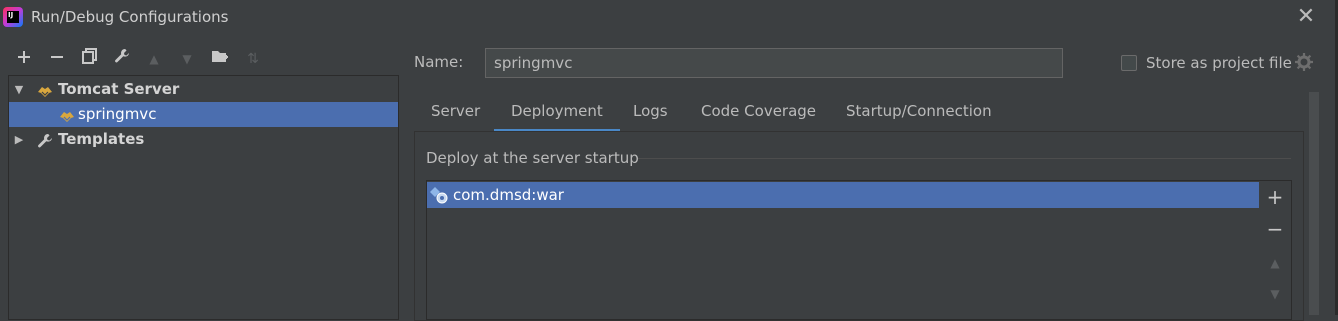 This screenshot has height=321, width=1338. I want to click on artifact-label: com.dmsd:war, so click(508, 195).